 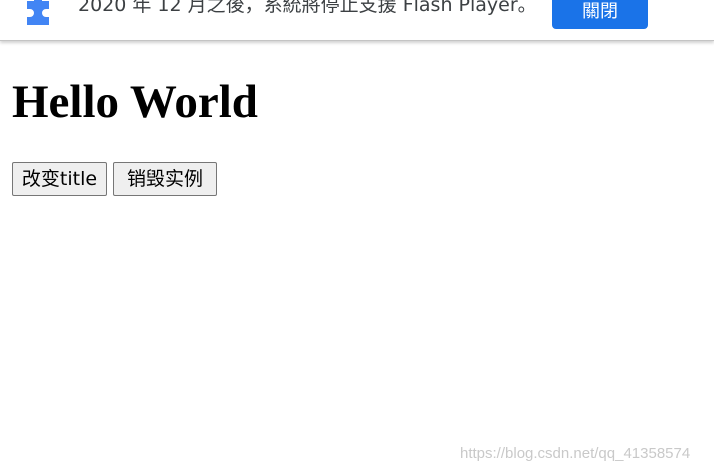 I want to click on infobar-message: 2020 年 12 月之後，系統將停止支援 Flash Player。, so click(x=307, y=8).